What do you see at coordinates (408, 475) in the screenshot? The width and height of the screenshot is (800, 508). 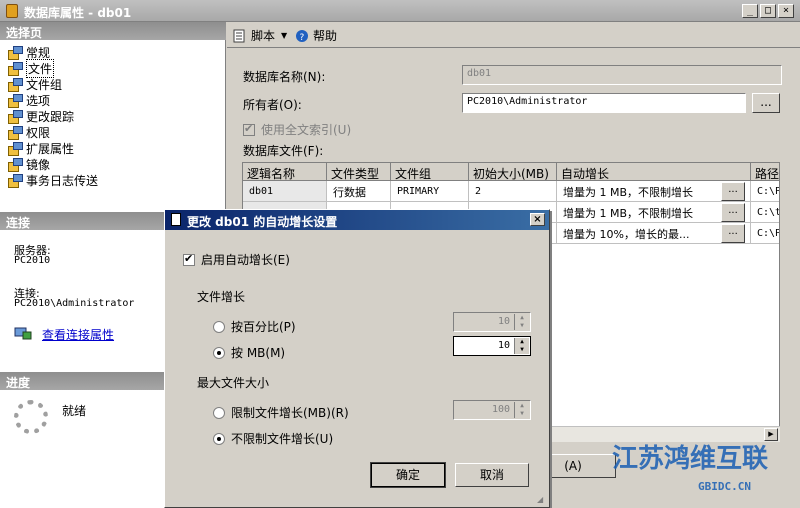 I see `ok-button: 确定` at bounding box center [408, 475].